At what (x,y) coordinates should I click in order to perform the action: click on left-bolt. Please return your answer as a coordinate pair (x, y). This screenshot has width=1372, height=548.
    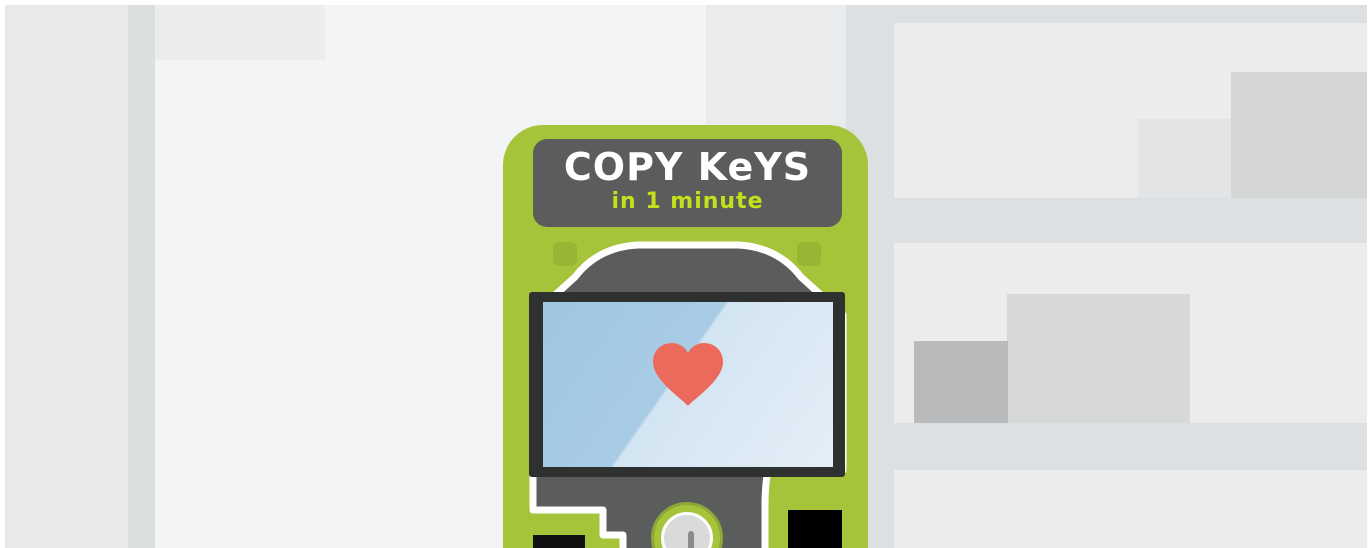
    Looking at the image, I should click on (565, 254).